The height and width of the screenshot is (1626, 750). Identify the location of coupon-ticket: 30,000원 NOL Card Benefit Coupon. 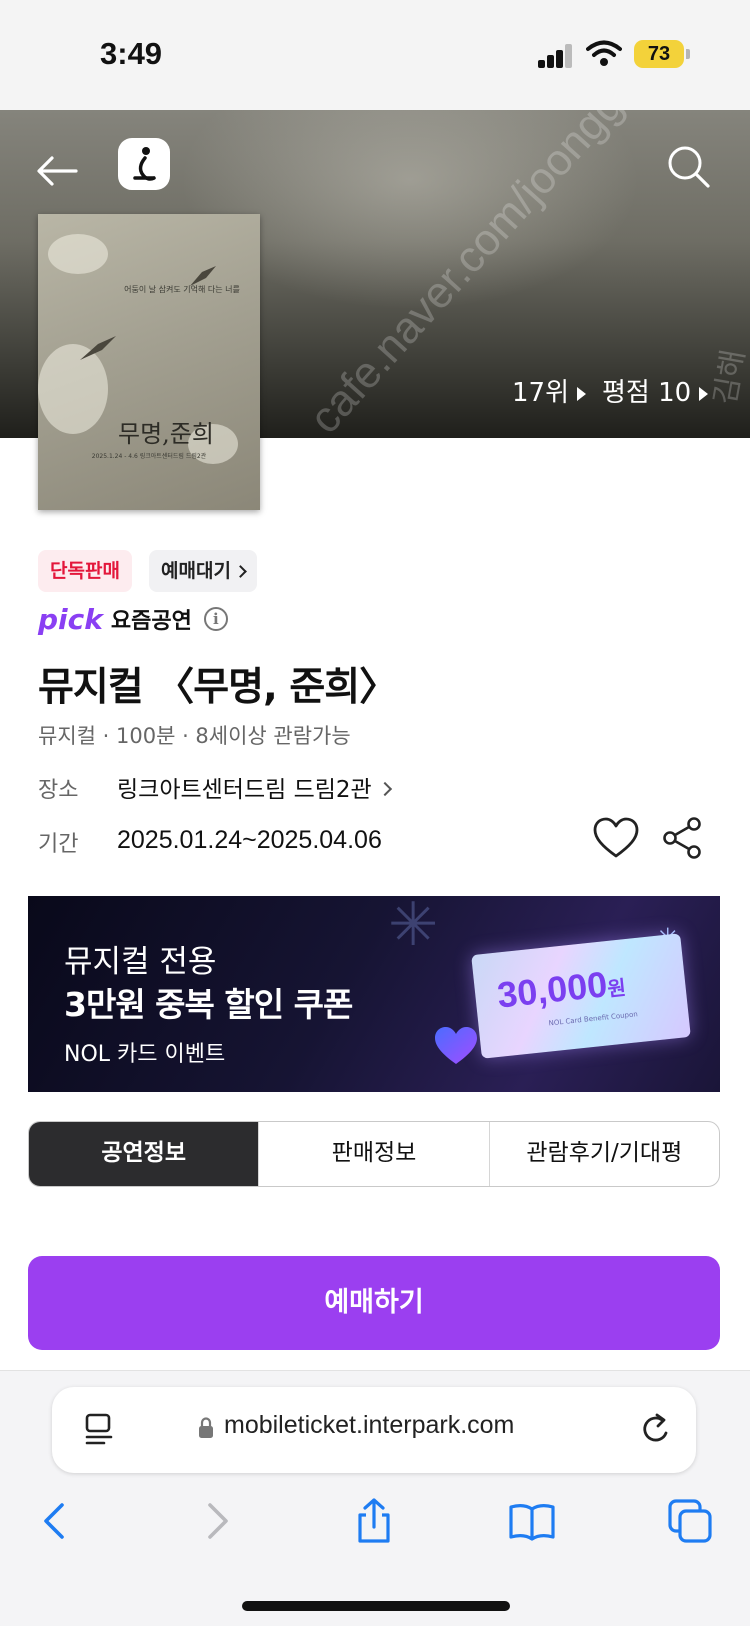
(581, 996).